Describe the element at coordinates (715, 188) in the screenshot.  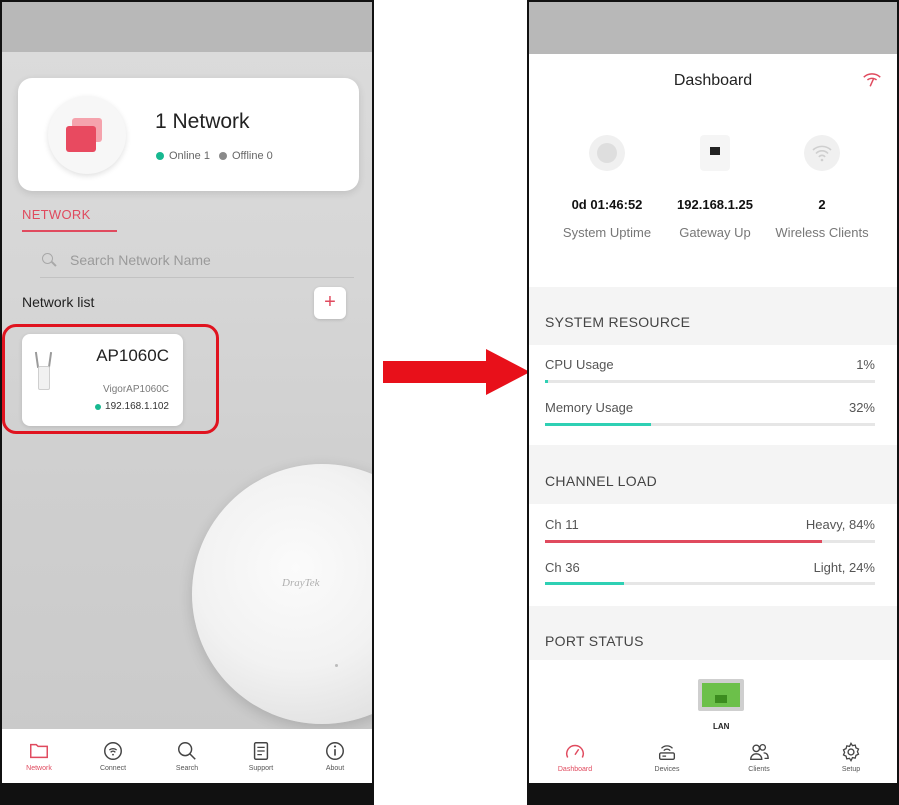
I see `stat-gateway: 192.168.1.25 Gateway Up` at that location.